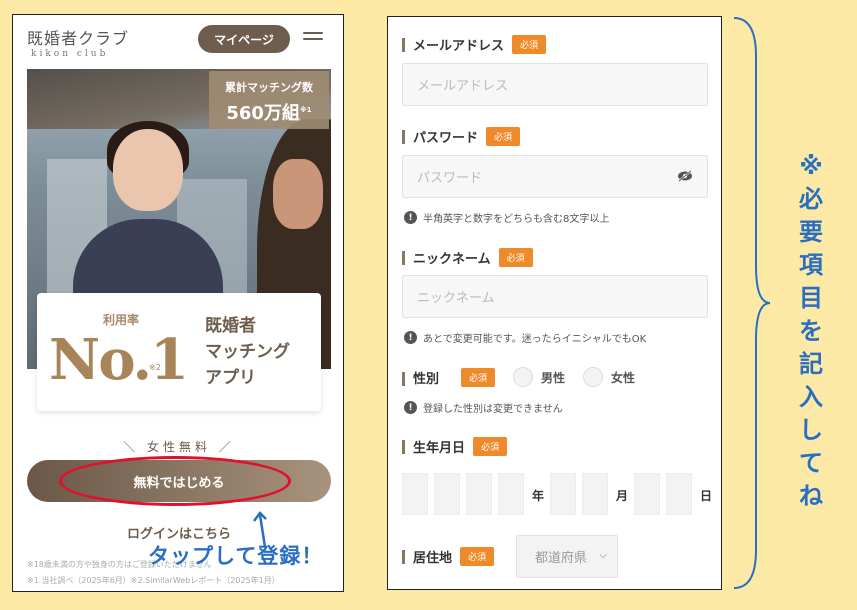  What do you see at coordinates (555, 84) in the screenshot?
I see `email-input: メールアドレス` at bounding box center [555, 84].